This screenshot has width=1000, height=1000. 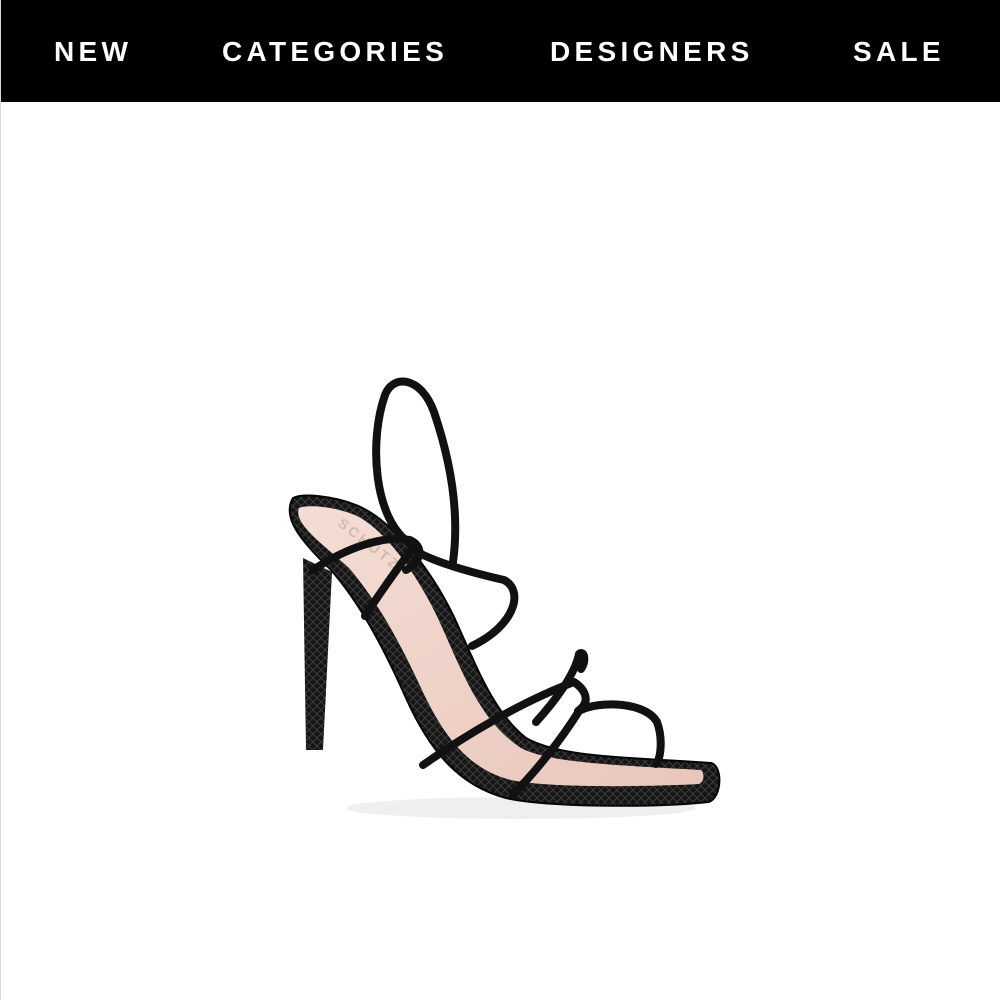 I want to click on nav-designers-link: DESIGNERS, so click(x=652, y=52).